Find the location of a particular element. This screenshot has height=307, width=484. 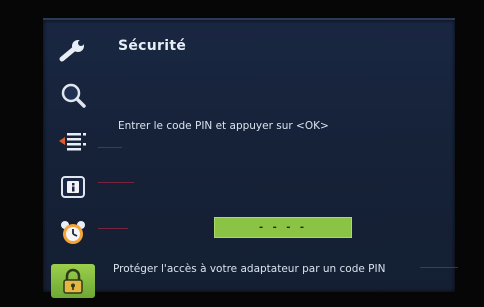

page-title: Sécurité is located at coordinates (152, 46).